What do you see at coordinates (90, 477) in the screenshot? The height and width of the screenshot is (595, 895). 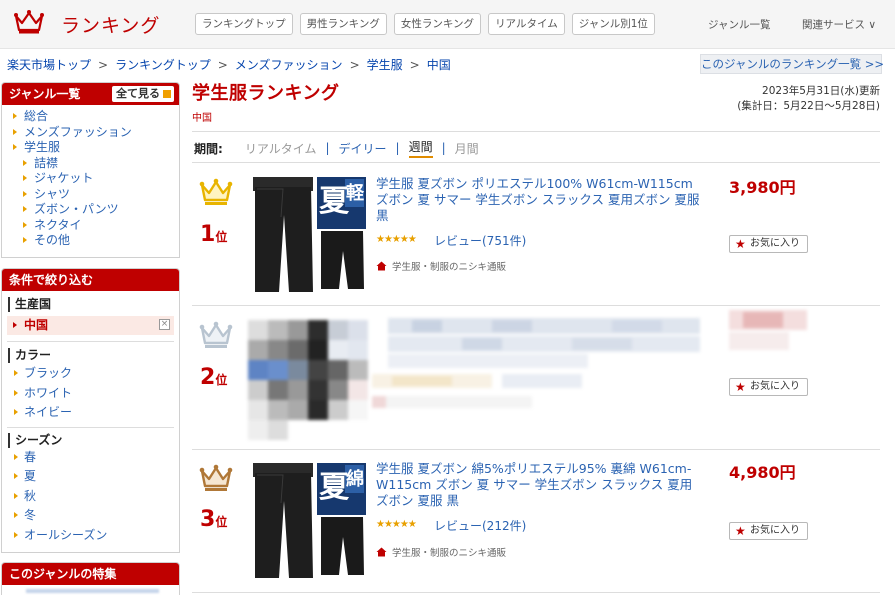 I see `filter-season-summer: 夏` at bounding box center [90, 477].